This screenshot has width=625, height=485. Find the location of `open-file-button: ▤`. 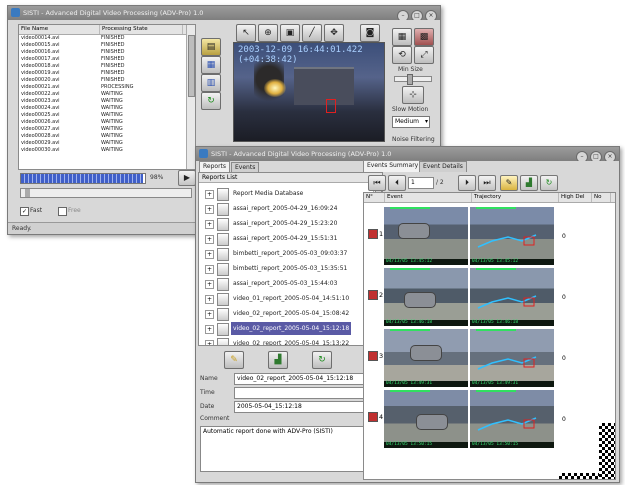

open-file-button: ▤ is located at coordinates (211, 47).